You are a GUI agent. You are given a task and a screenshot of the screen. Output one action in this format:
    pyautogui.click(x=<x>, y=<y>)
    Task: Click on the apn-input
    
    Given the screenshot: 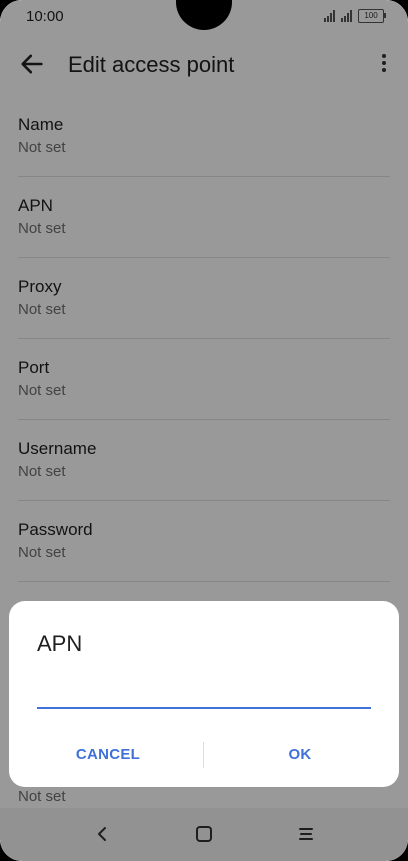 What is the action you would take?
    pyautogui.click(x=204, y=693)
    